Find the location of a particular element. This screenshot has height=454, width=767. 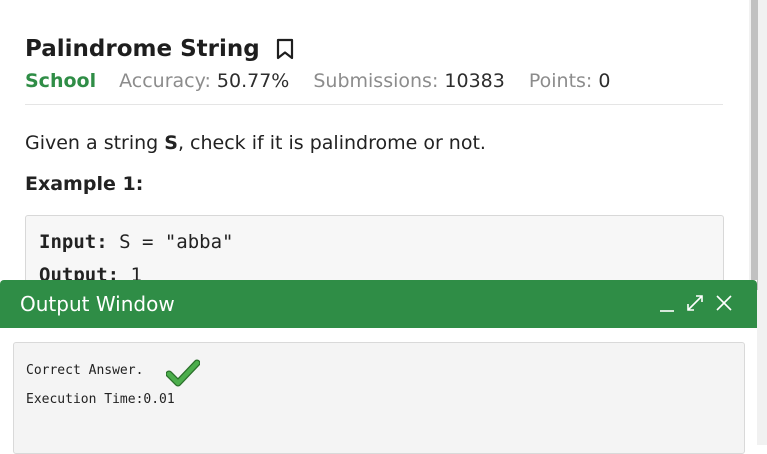

points-stat: Points: 0 is located at coordinates (570, 81).